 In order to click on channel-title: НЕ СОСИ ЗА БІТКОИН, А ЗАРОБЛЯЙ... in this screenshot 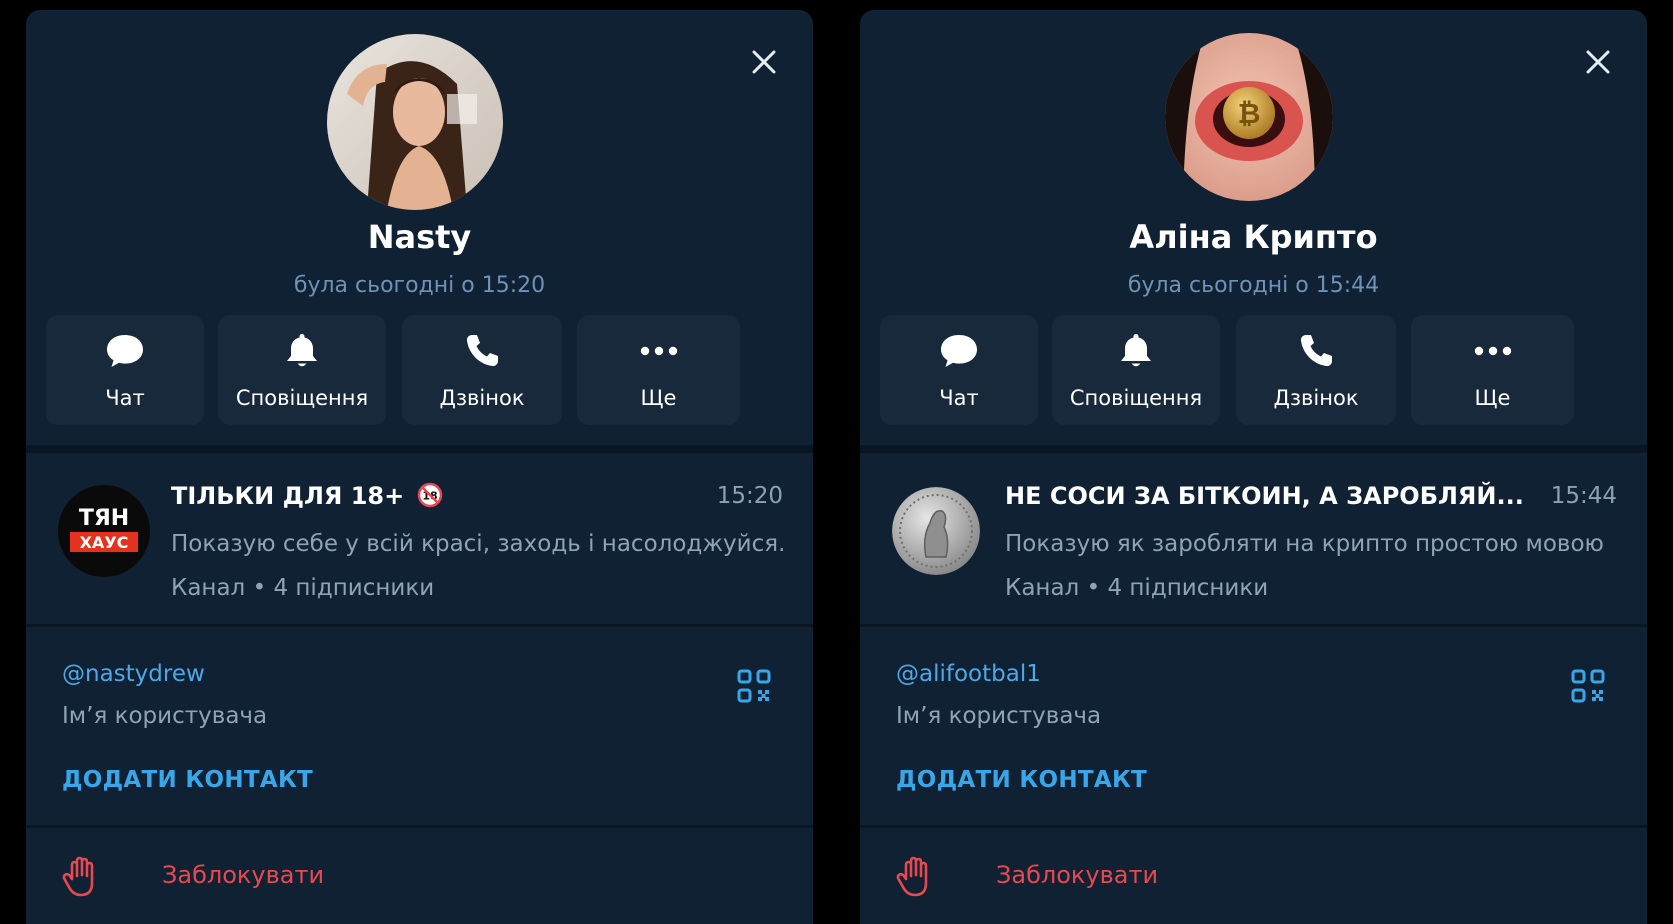, I will do `click(1264, 496)`.